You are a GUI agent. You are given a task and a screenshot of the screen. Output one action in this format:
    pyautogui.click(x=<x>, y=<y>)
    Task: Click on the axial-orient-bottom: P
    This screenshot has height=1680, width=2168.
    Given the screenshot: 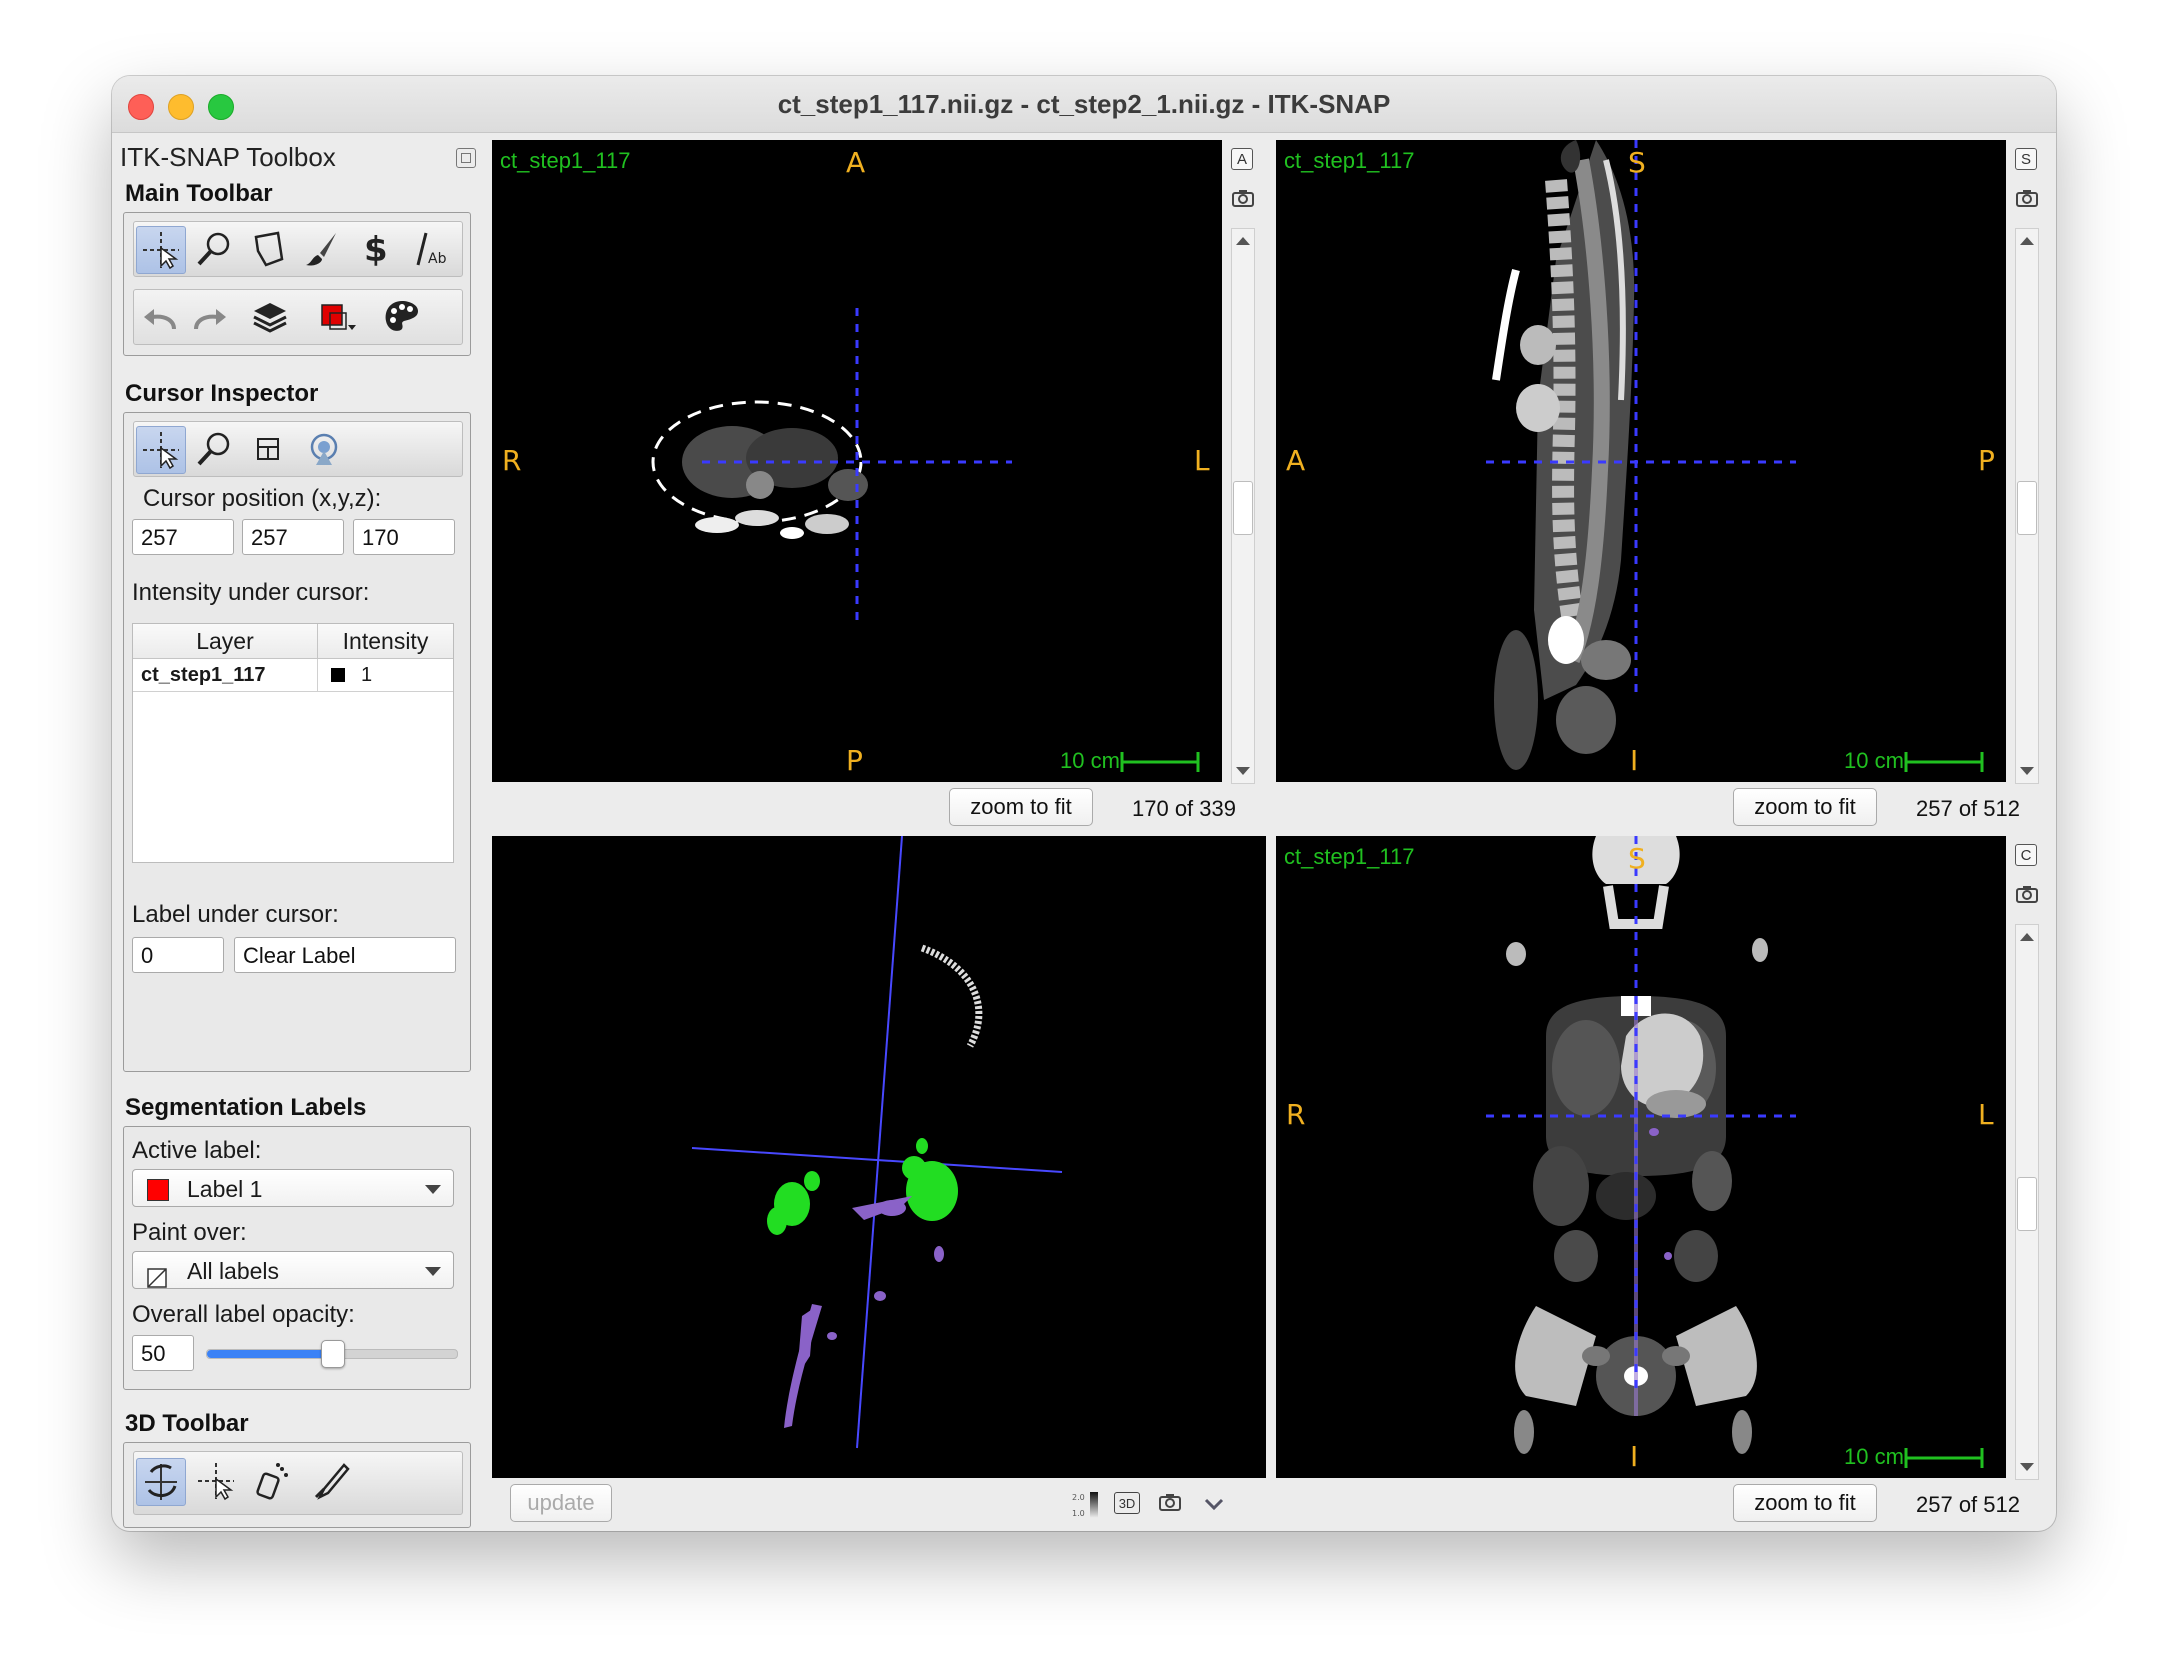 What is the action you would take?
    pyautogui.click(x=854, y=760)
    